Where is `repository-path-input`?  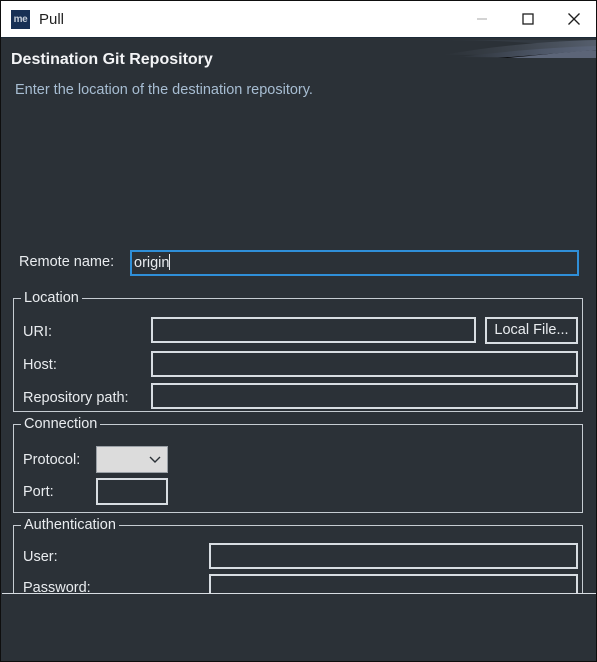
repository-path-input is located at coordinates (364, 396).